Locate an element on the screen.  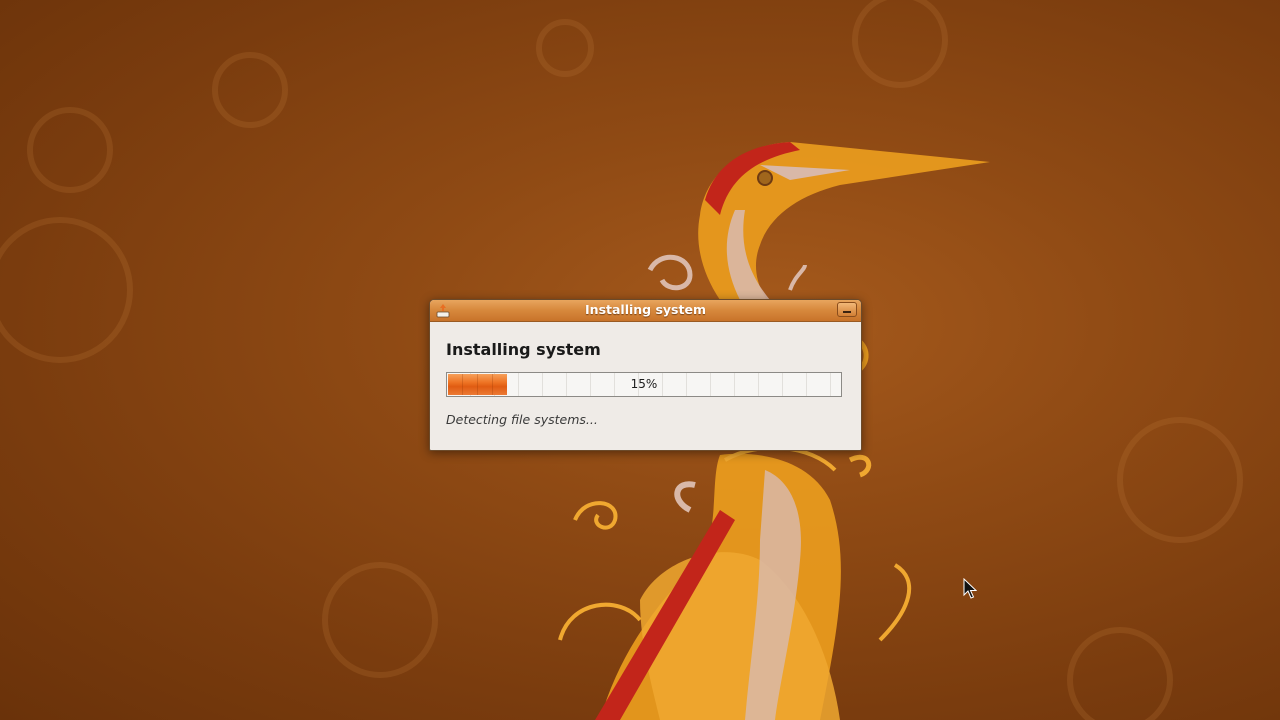
progress-percent-label: 15% is located at coordinates (644, 384).